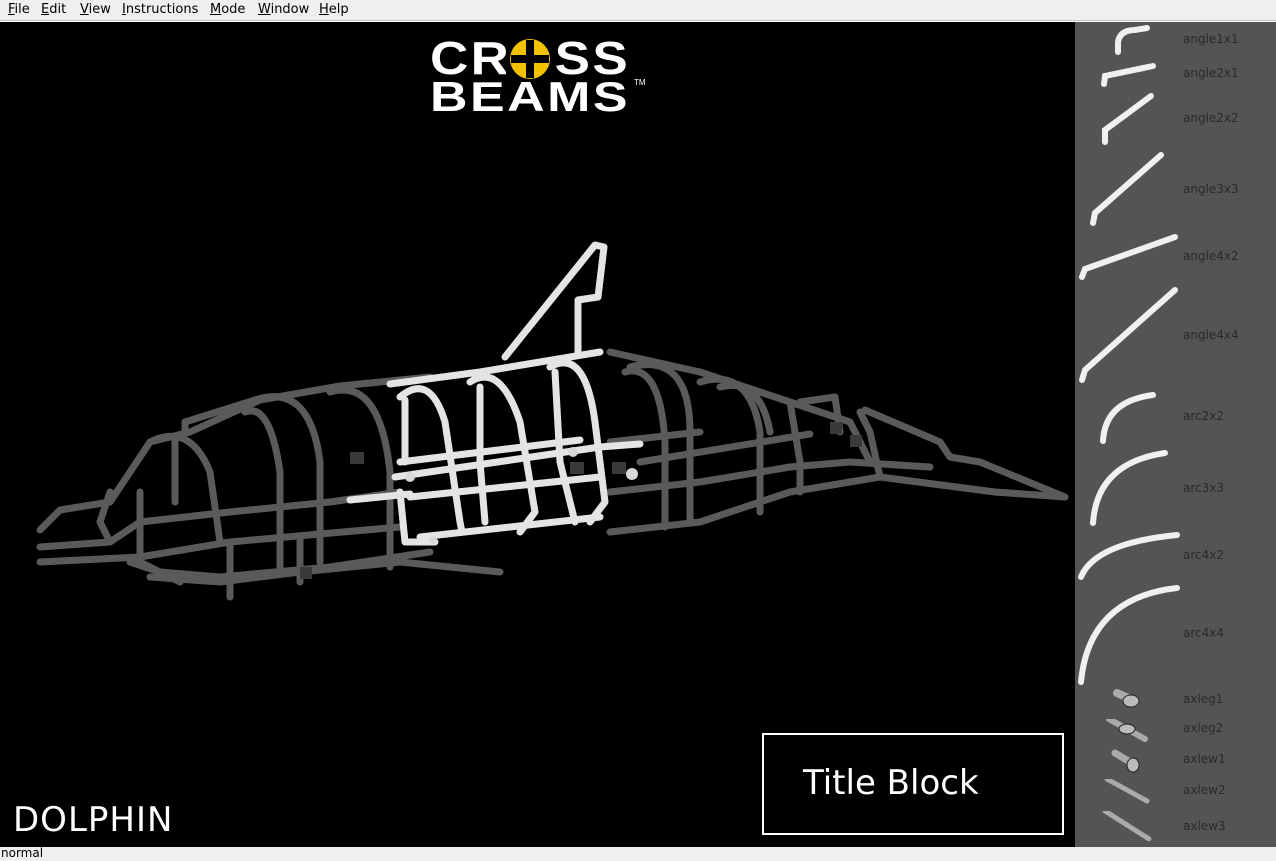 The image size is (1276, 861). Describe the element at coordinates (1175, 77) in the screenshot. I see `palette-item-angle2x1: angle2x1` at that location.